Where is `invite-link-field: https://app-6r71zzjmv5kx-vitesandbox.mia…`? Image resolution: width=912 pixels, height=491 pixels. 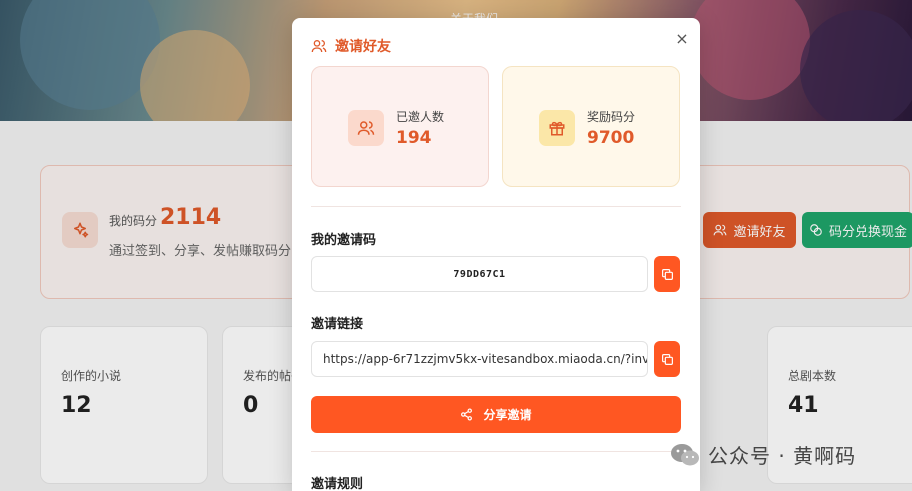
invite-link-field: https://app-6r71zzjmv5kx-vitesandbox.mia… is located at coordinates (479, 359).